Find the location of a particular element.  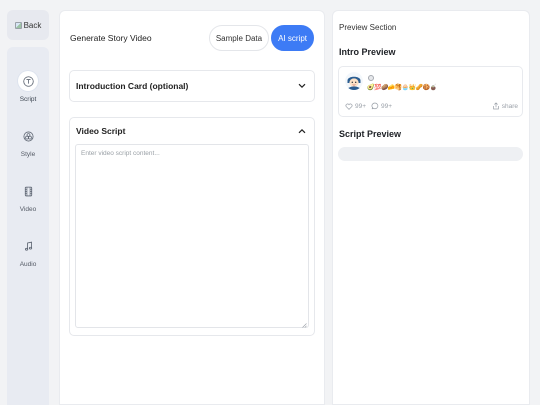

script-preview-placeholder is located at coordinates (430, 154).